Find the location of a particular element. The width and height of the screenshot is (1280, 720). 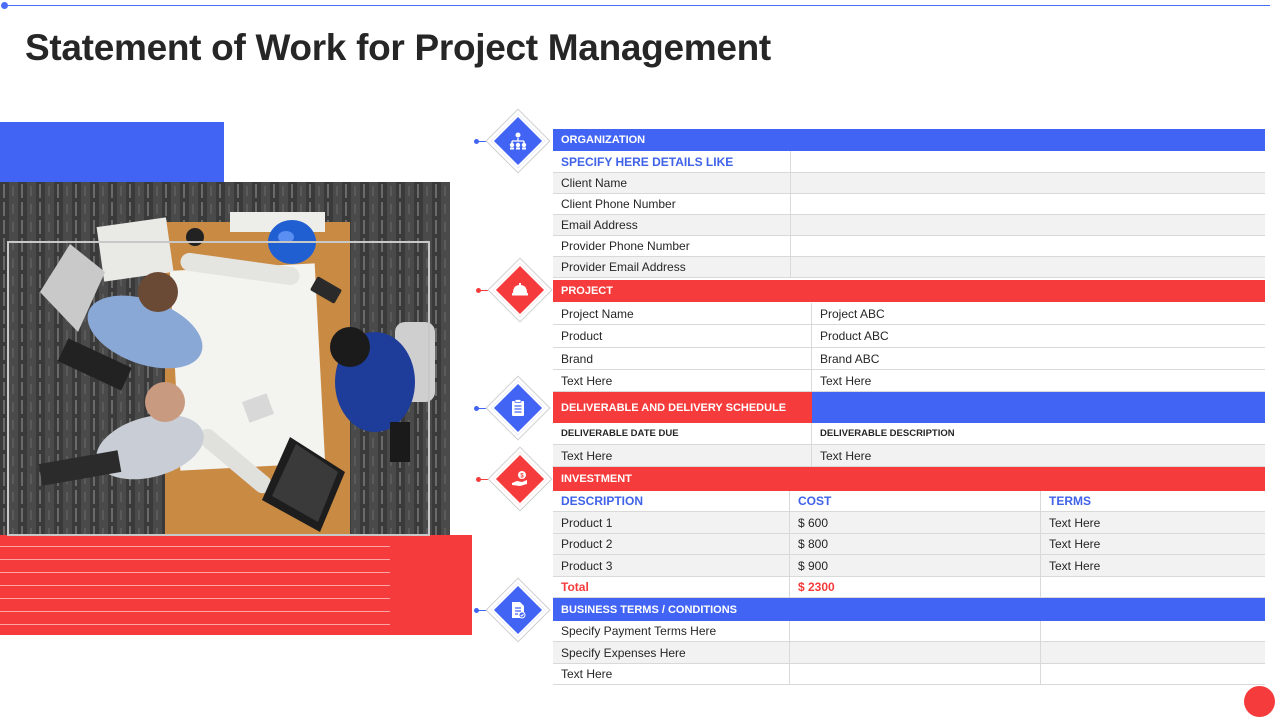

table-row: Provider Phone Number is located at coordinates (909, 246).